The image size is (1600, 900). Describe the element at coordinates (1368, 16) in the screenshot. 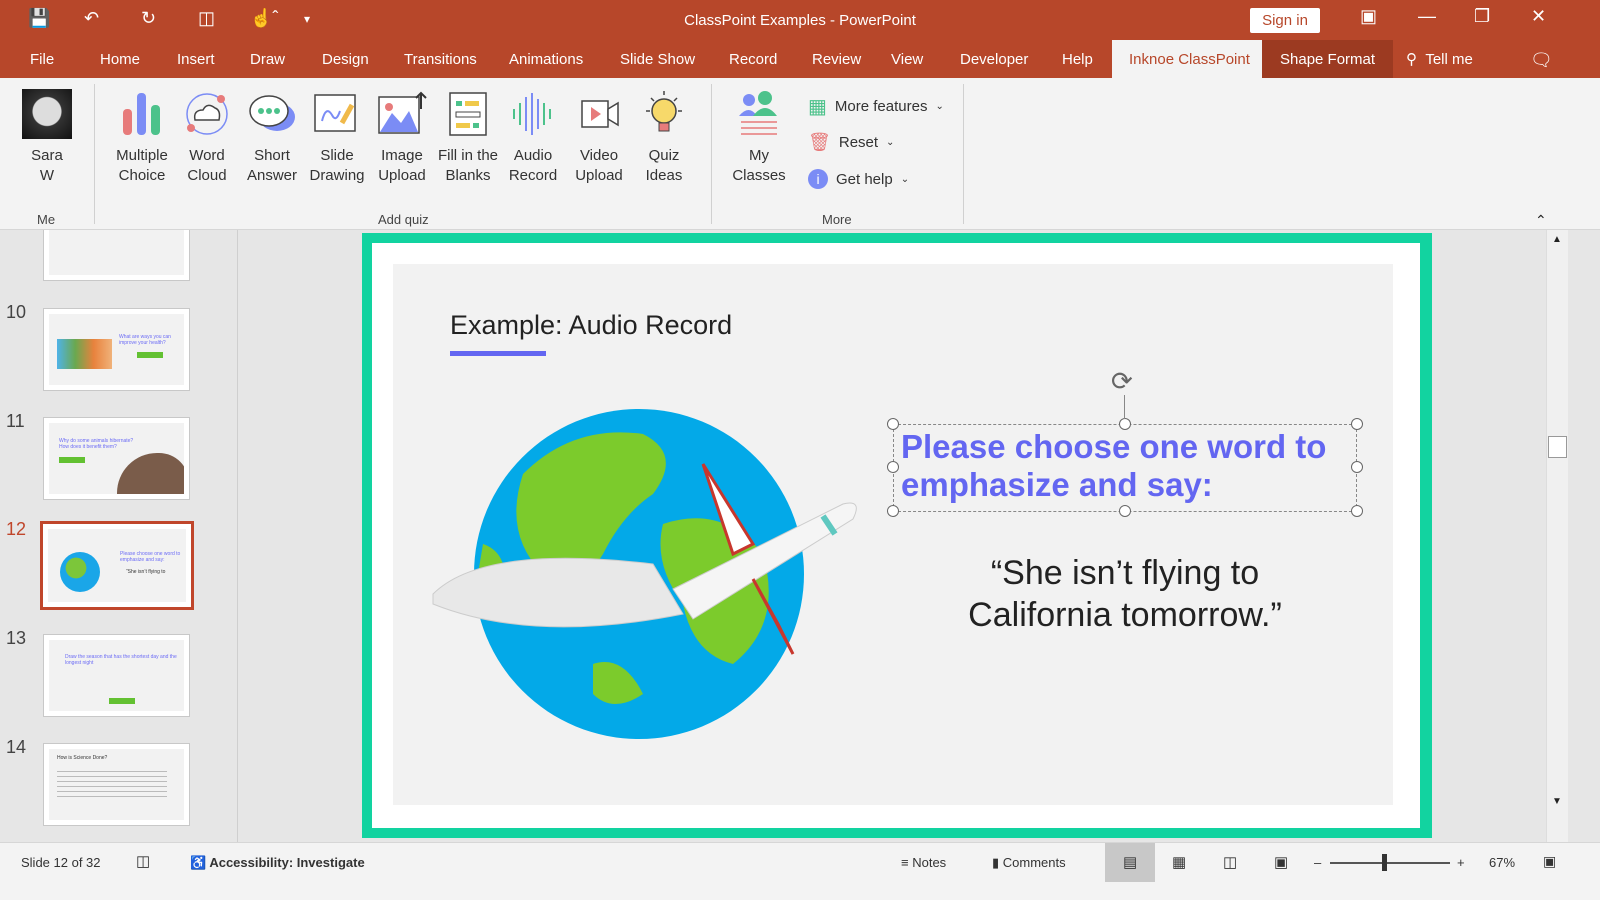

I see `ribbon-display-icon: ▣` at that location.